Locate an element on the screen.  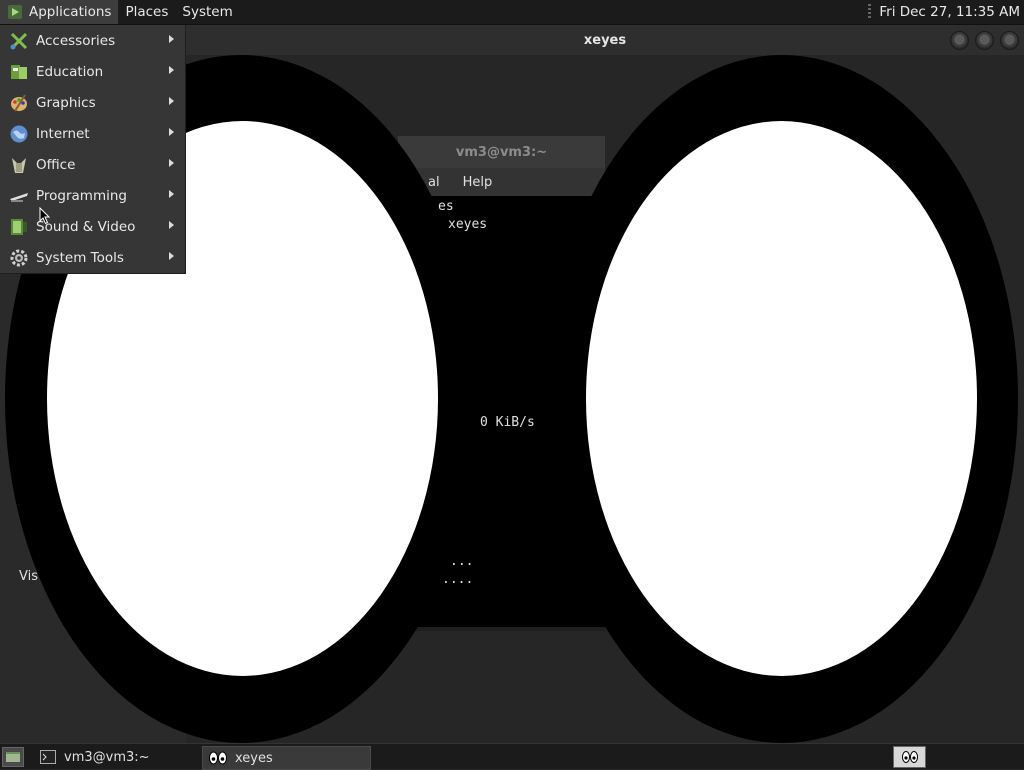
menu-item-accessories: Accessories is located at coordinates (92, 40).